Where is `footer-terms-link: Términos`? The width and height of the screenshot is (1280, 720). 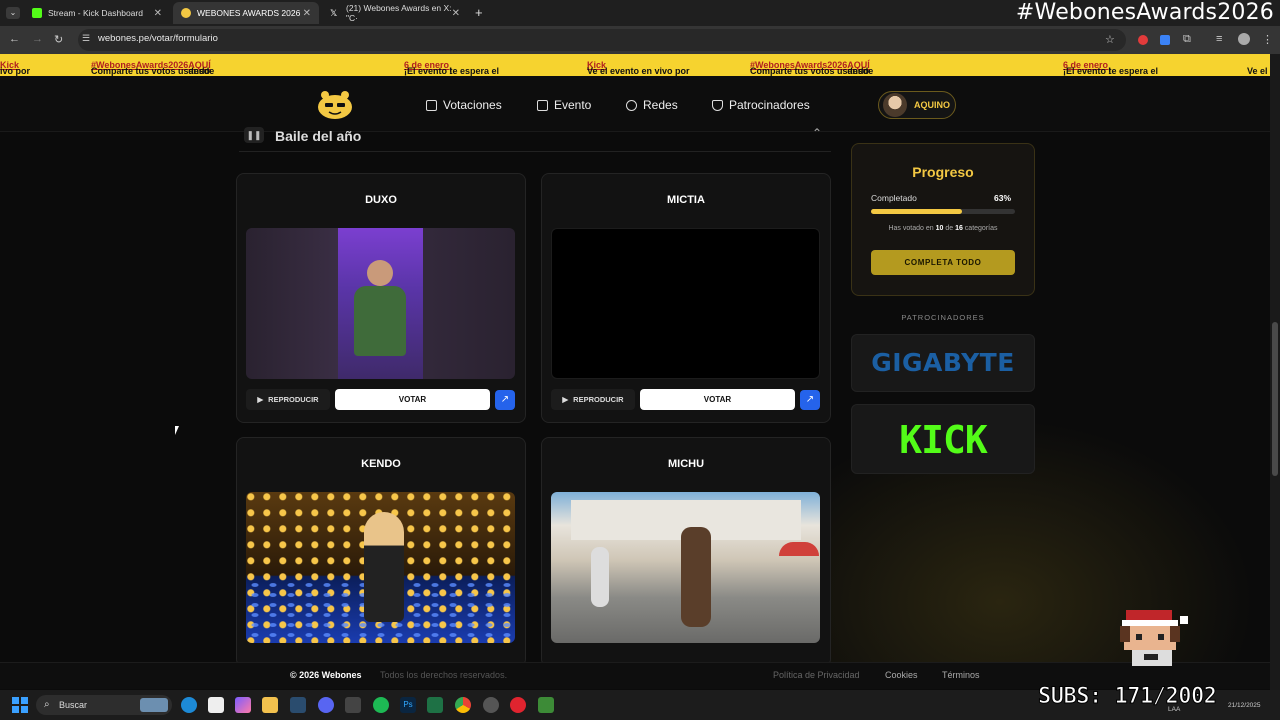 footer-terms-link: Términos is located at coordinates (961, 675).